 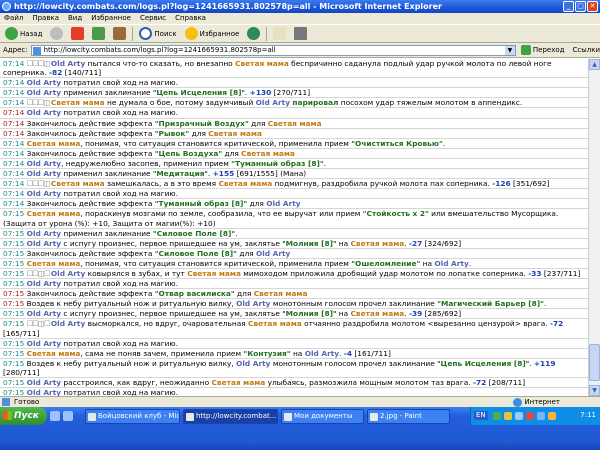 I want to click on go-button: Переход, so click(x=542, y=50).